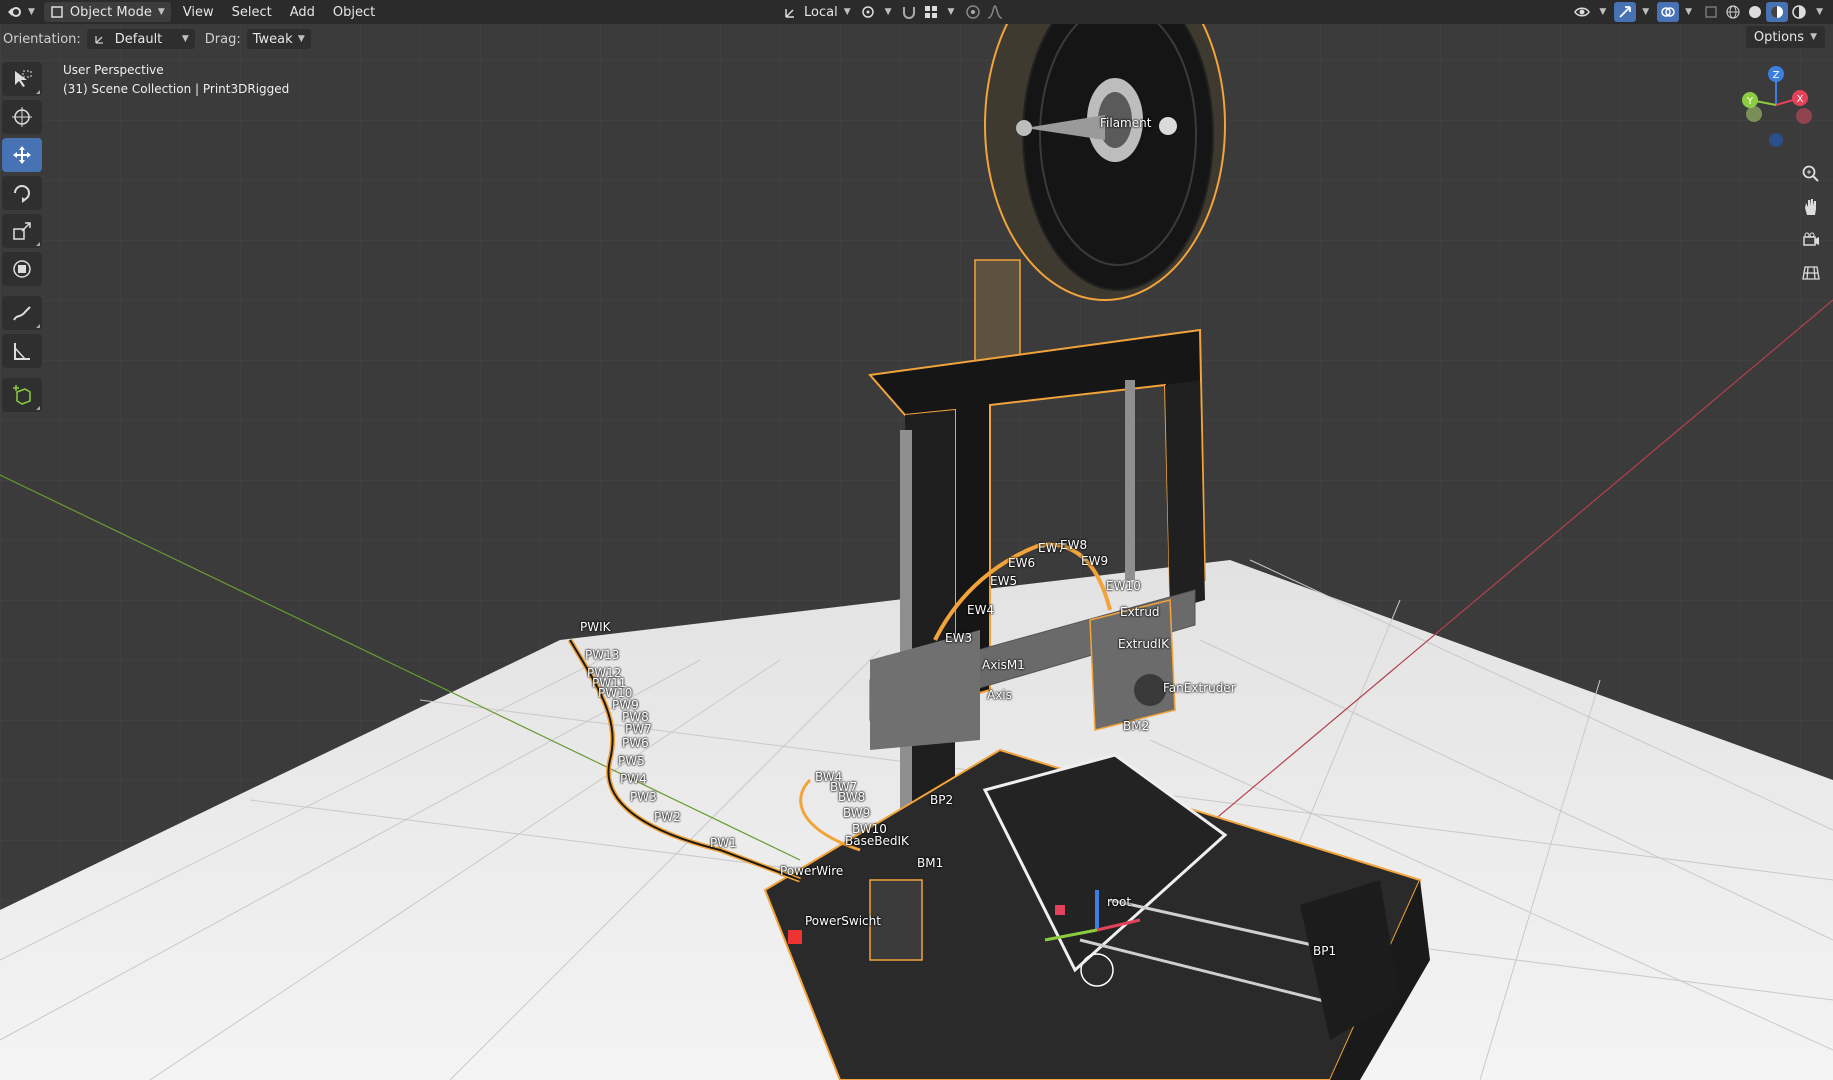 This screenshot has width=1833, height=1080. What do you see at coordinates (1125, 123) in the screenshot?
I see `bone-label-filament: Filament` at bounding box center [1125, 123].